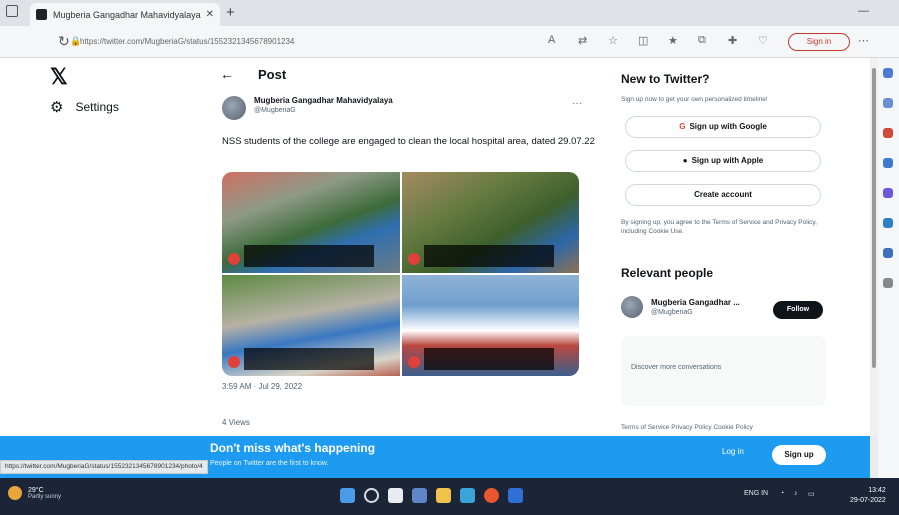 This screenshot has height=515, width=899. Describe the element at coordinates (582, 40) in the screenshot. I see `translate-icon: ⇄` at that location.